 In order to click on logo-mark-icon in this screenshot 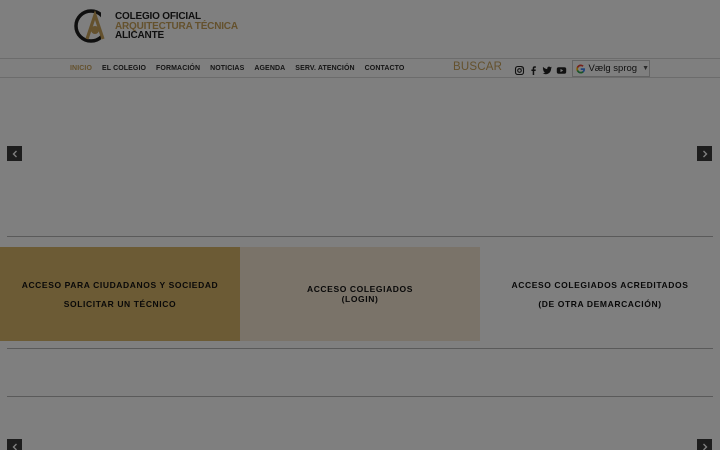, I will do `click(92, 26)`.